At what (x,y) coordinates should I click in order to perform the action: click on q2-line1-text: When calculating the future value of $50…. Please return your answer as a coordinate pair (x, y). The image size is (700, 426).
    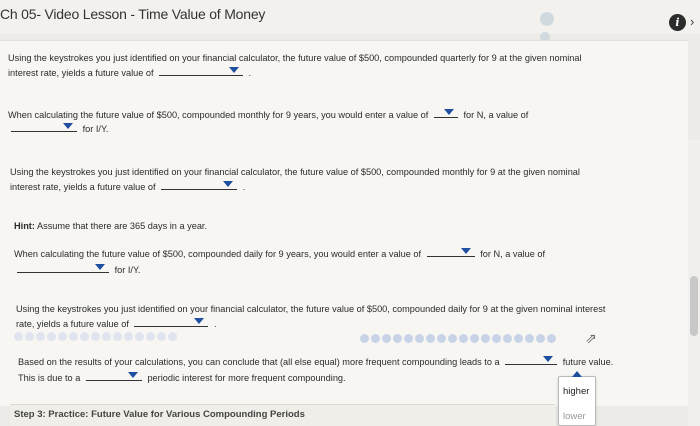
    Looking at the image, I should click on (218, 115).